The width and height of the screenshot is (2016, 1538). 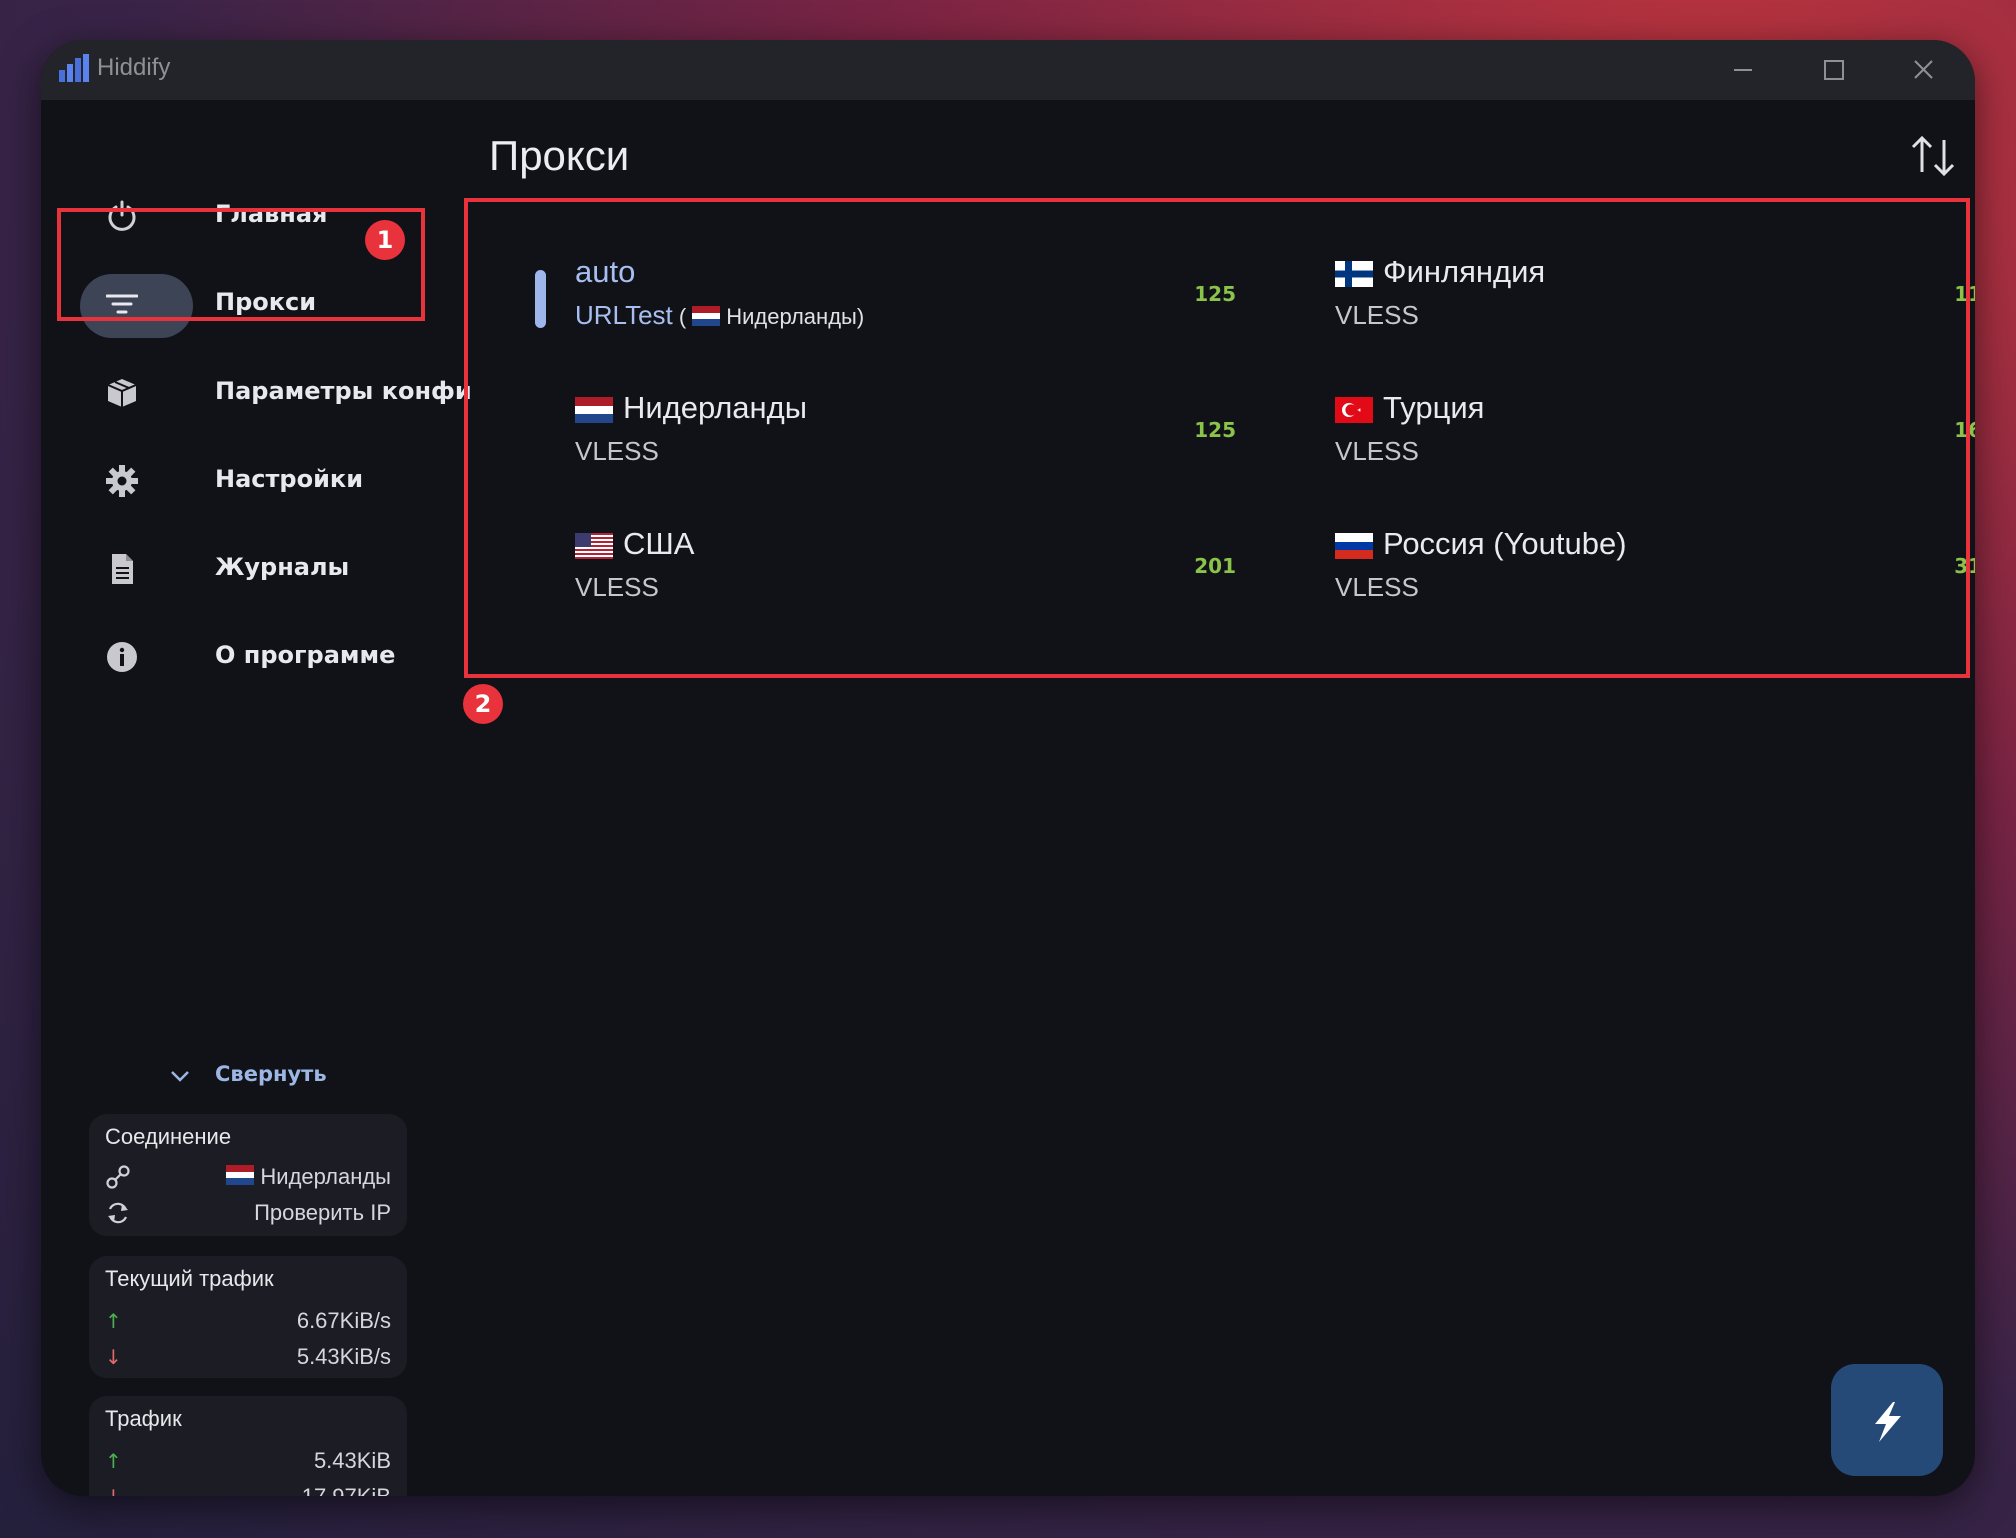 I want to click on document-icon, so click(x=122, y=569).